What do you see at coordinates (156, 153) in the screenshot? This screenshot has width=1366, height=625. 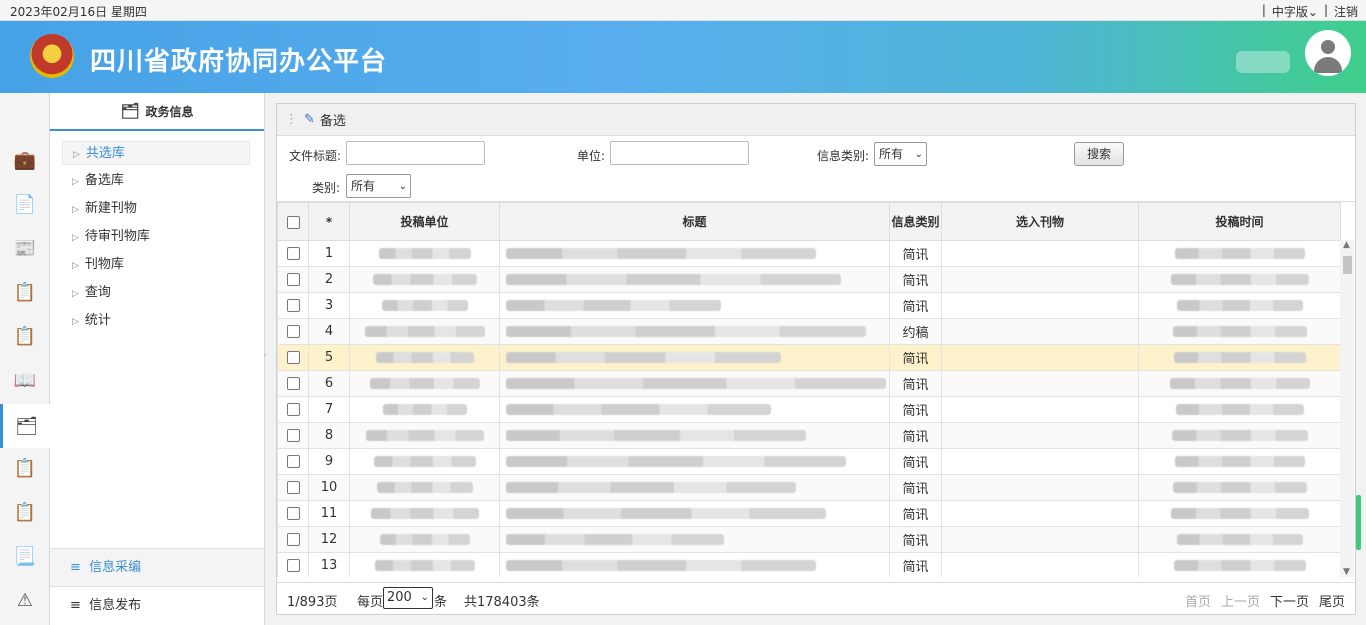 I see `sidebar-item-shared: ▷ 共选库` at bounding box center [156, 153].